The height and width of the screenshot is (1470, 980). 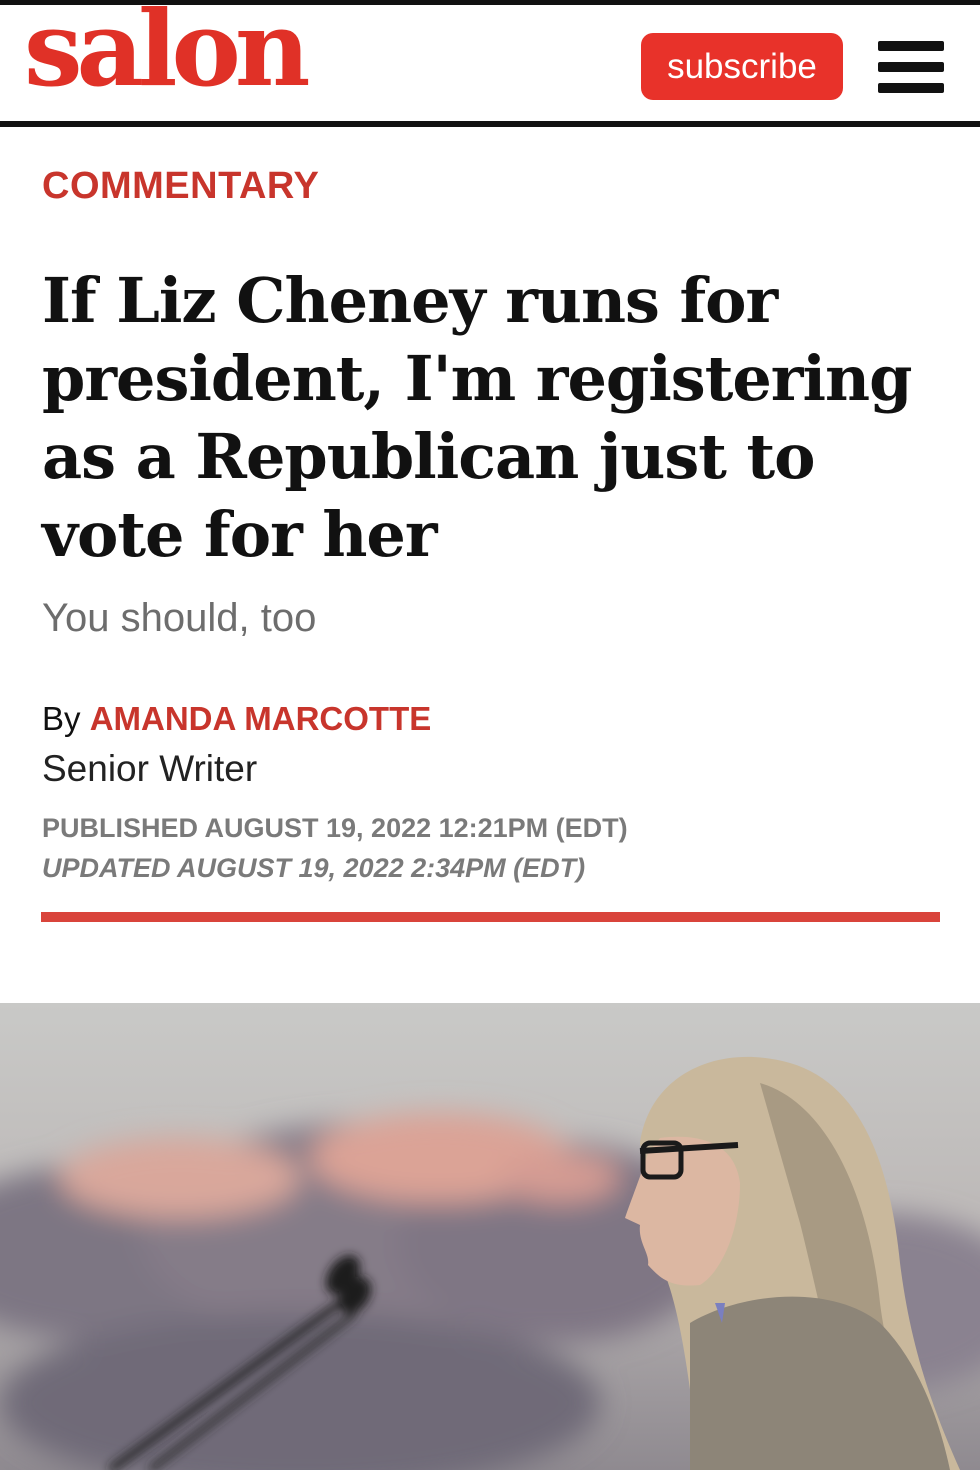 I want to click on byline-prefix: By, so click(x=61, y=718).